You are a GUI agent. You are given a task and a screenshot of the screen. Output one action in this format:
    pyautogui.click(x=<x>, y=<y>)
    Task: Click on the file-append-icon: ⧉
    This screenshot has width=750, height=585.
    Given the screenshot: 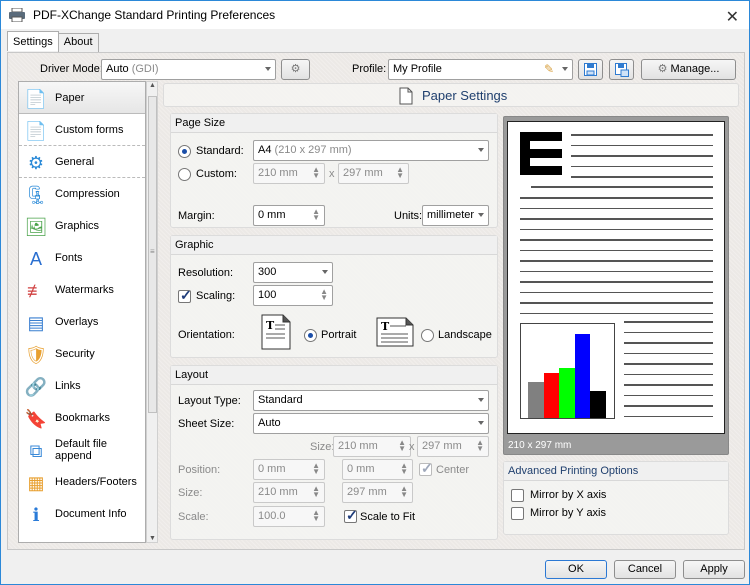 What is the action you would take?
    pyautogui.click(x=36, y=451)
    